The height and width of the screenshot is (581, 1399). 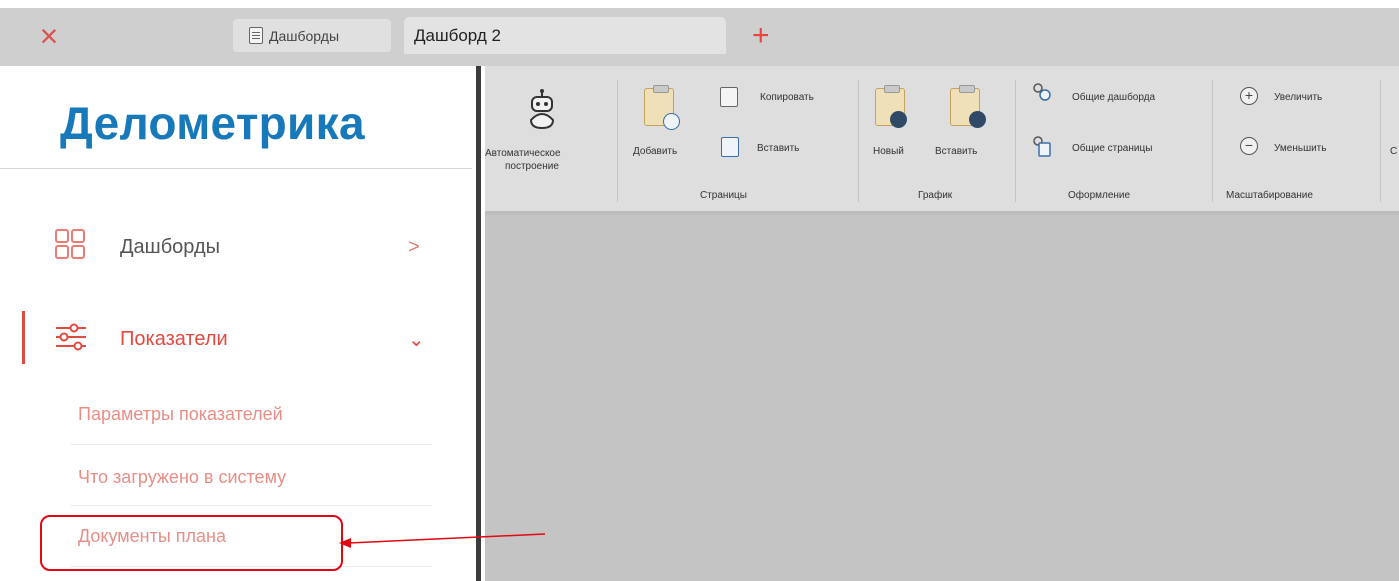 I want to click on zoom-in-icon: +, so click(x=1249, y=96).